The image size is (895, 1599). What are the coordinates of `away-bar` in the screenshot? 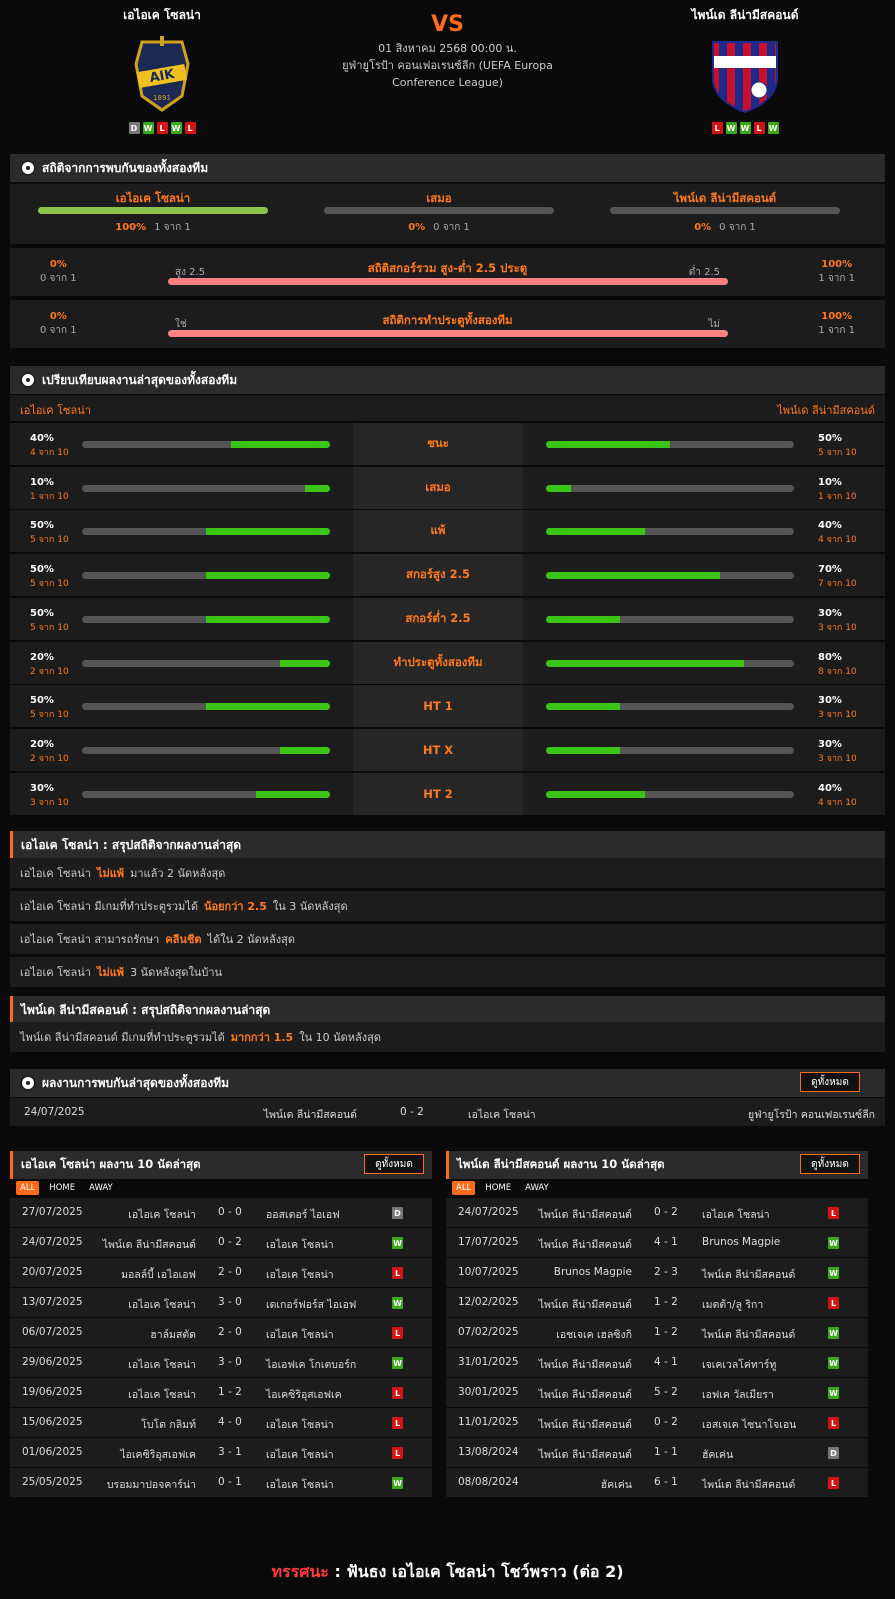 It's located at (670, 707).